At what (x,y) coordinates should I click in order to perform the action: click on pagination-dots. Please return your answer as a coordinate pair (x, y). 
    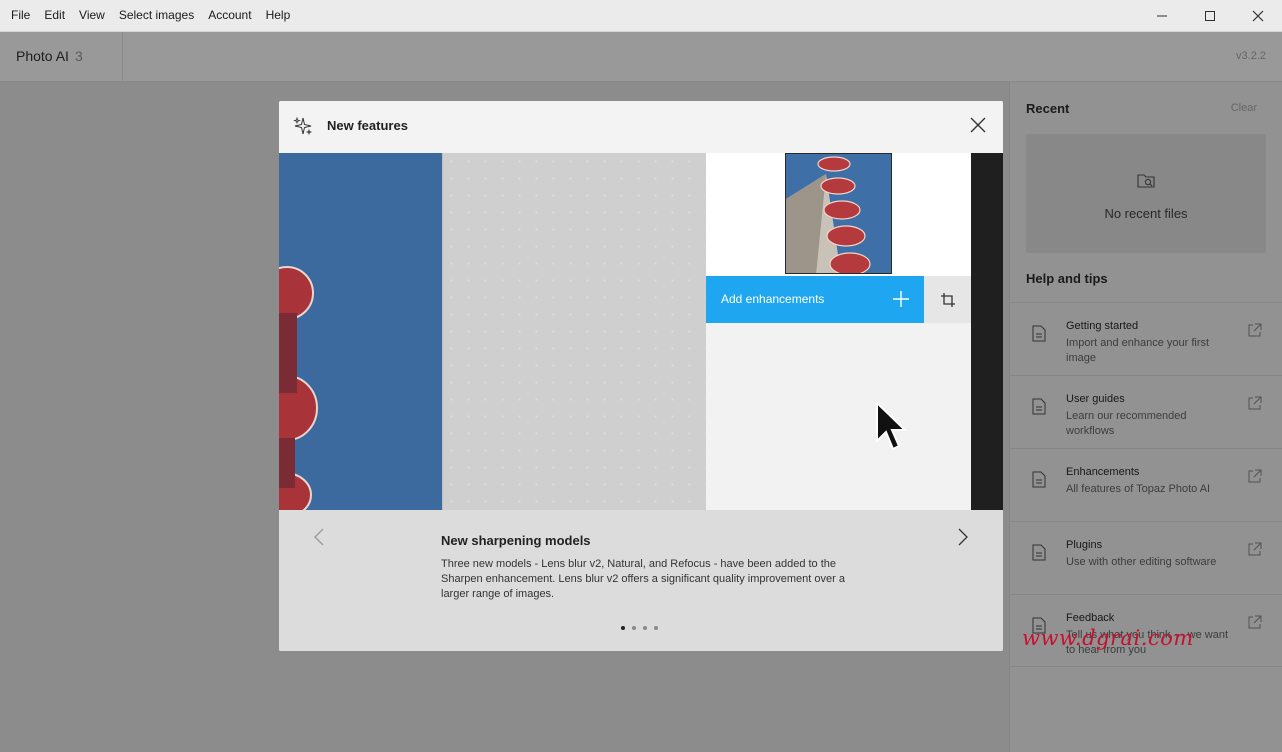
    Looking at the image, I should click on (639, 628).